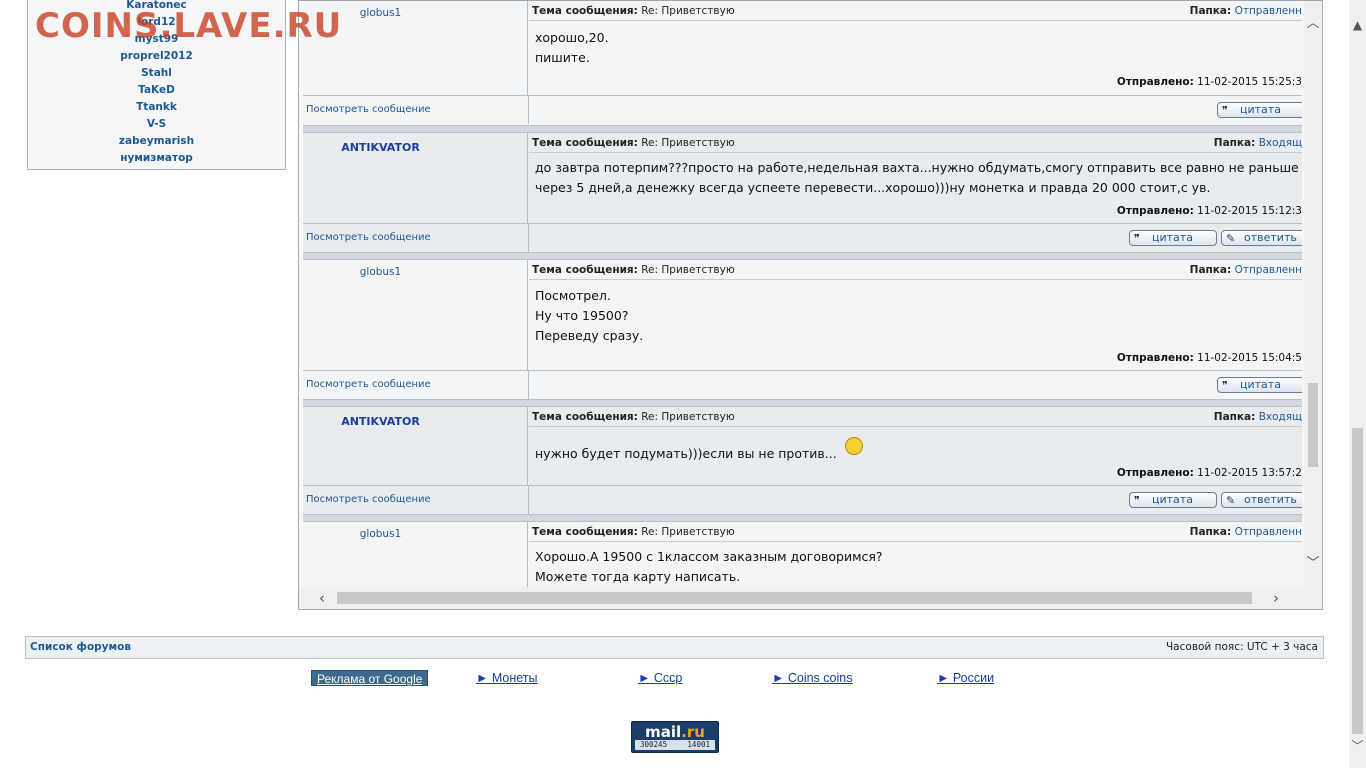  What do you see at coordinates (853, 446) in the screenshot?
I see `smiley-icon` at bounding box center [853, 446].